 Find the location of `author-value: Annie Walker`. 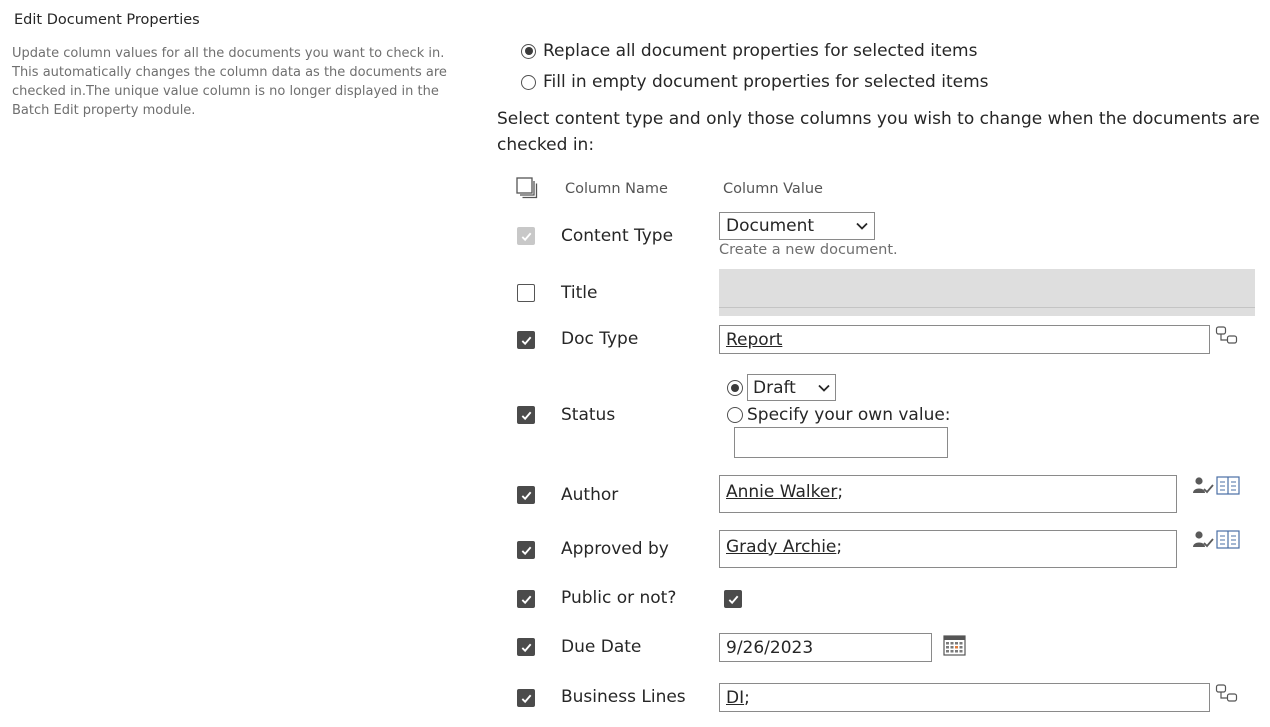

author-value: Annie Walker is located at coordinates (782, 492).